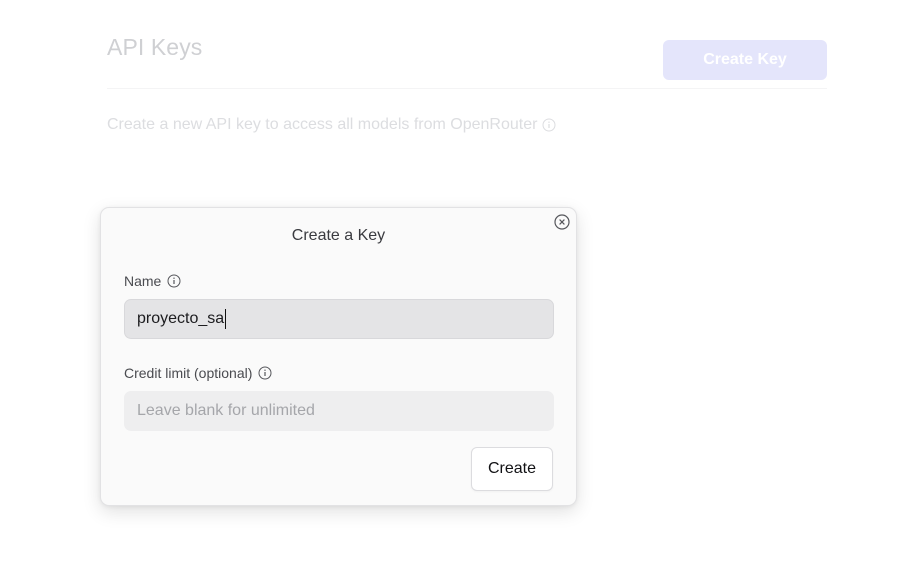  I want to click on modal-title: Create a Key, so click(338, 235).